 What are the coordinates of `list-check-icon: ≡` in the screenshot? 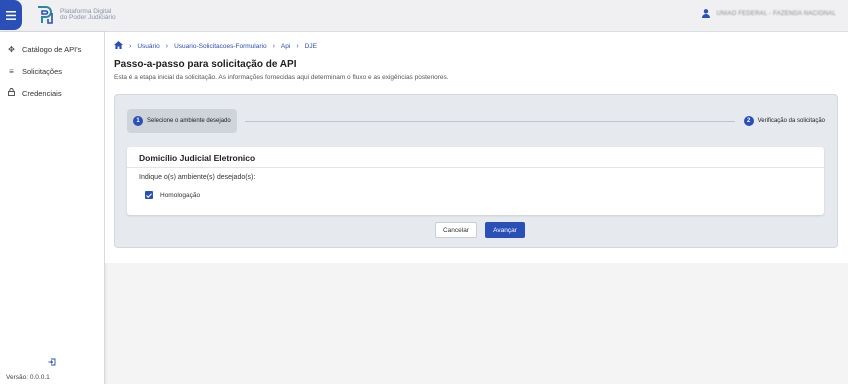 It's located at (11, 71).